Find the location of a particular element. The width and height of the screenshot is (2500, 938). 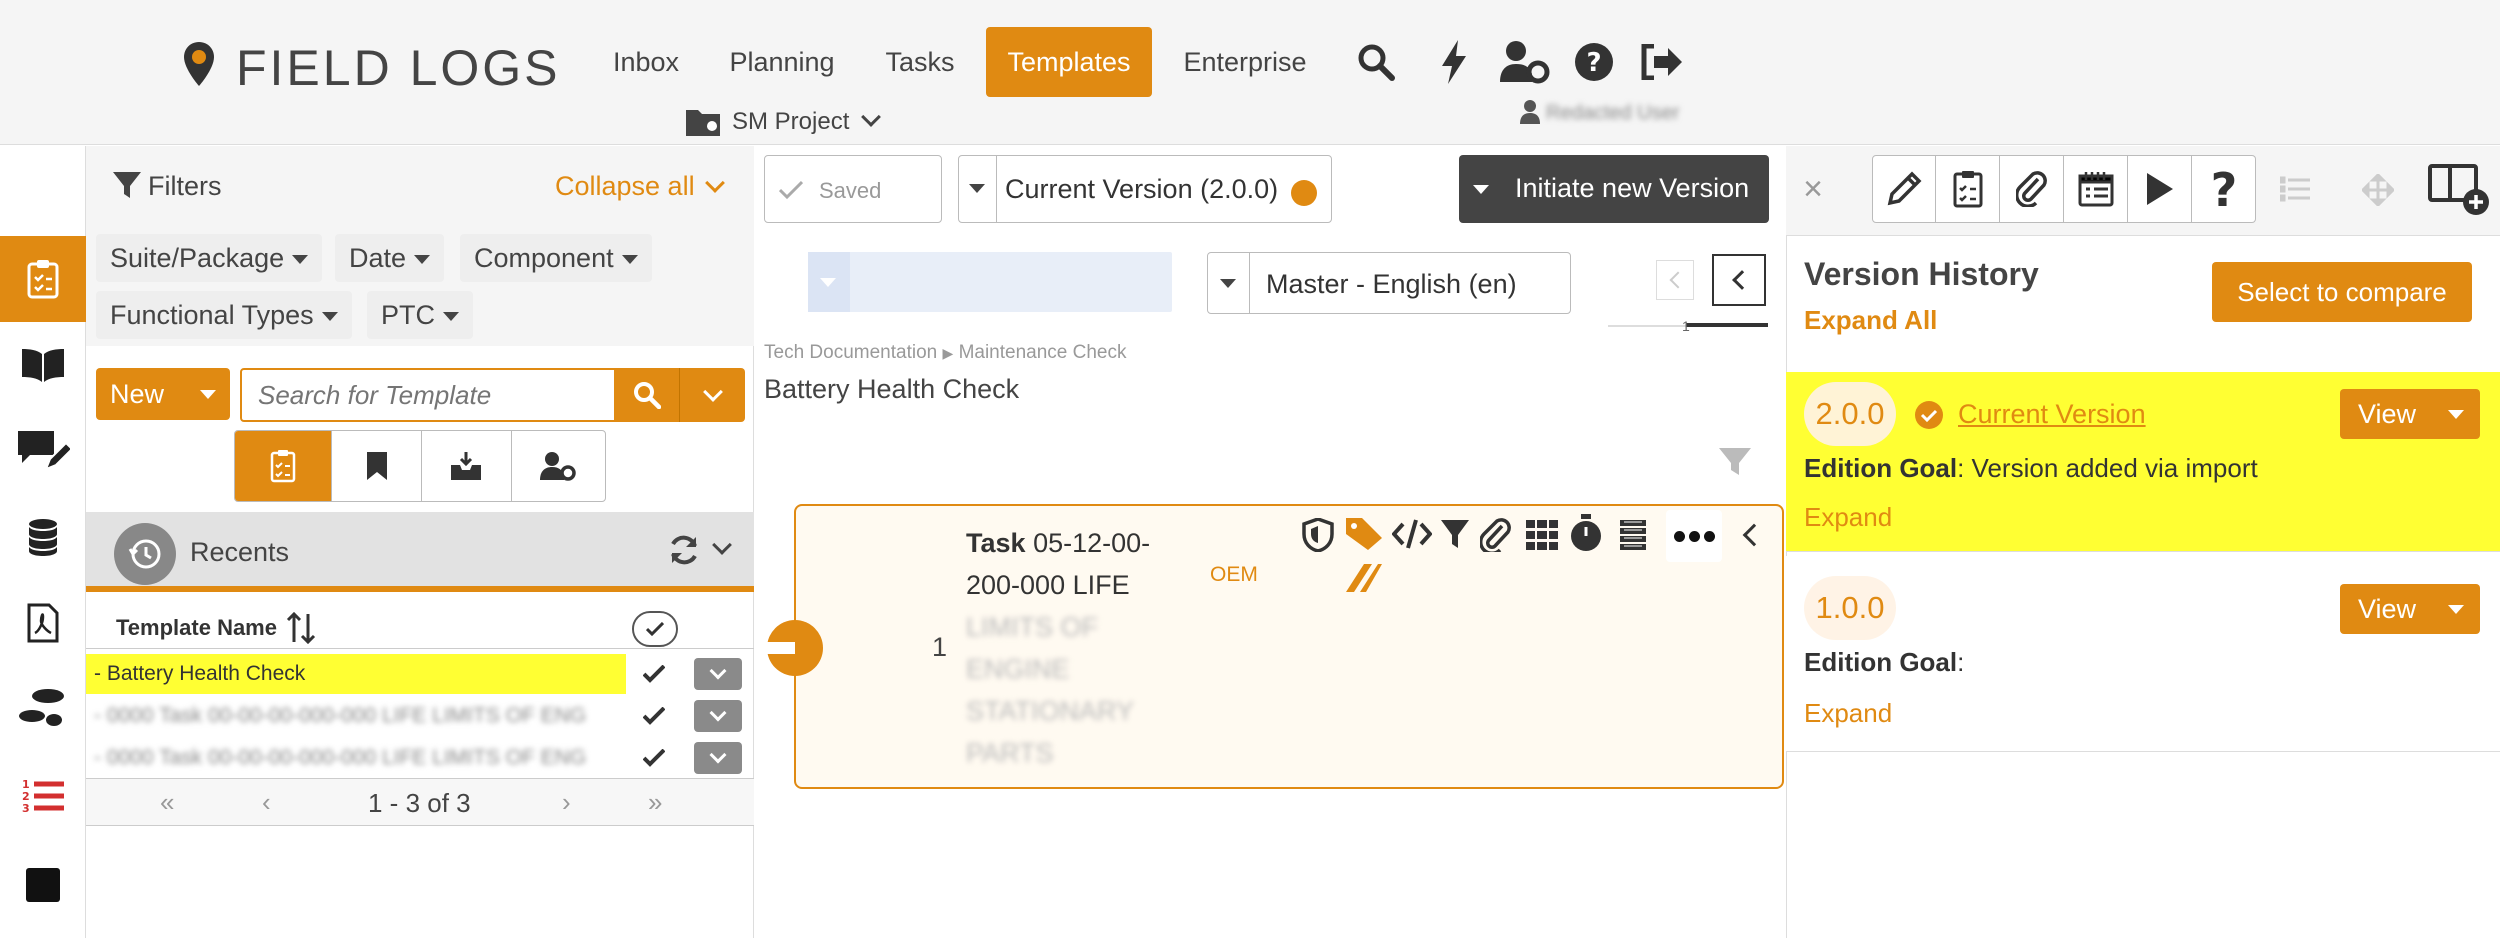

more-icon is located at coordinates (1694, 536).